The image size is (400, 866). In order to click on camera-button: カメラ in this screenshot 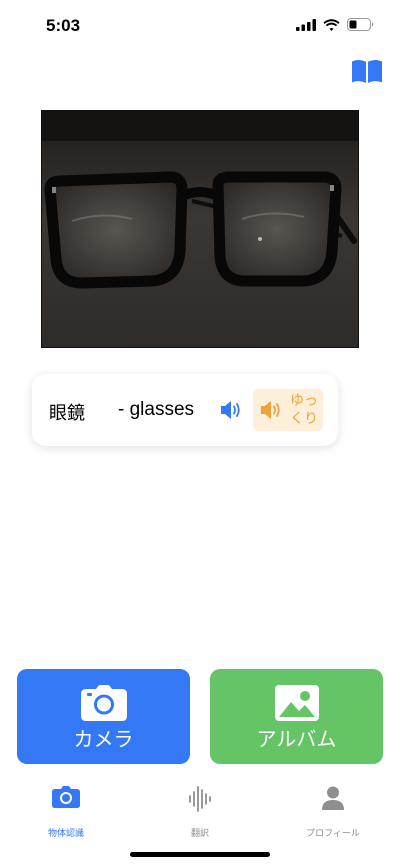, I will do `click(103, 716)`.